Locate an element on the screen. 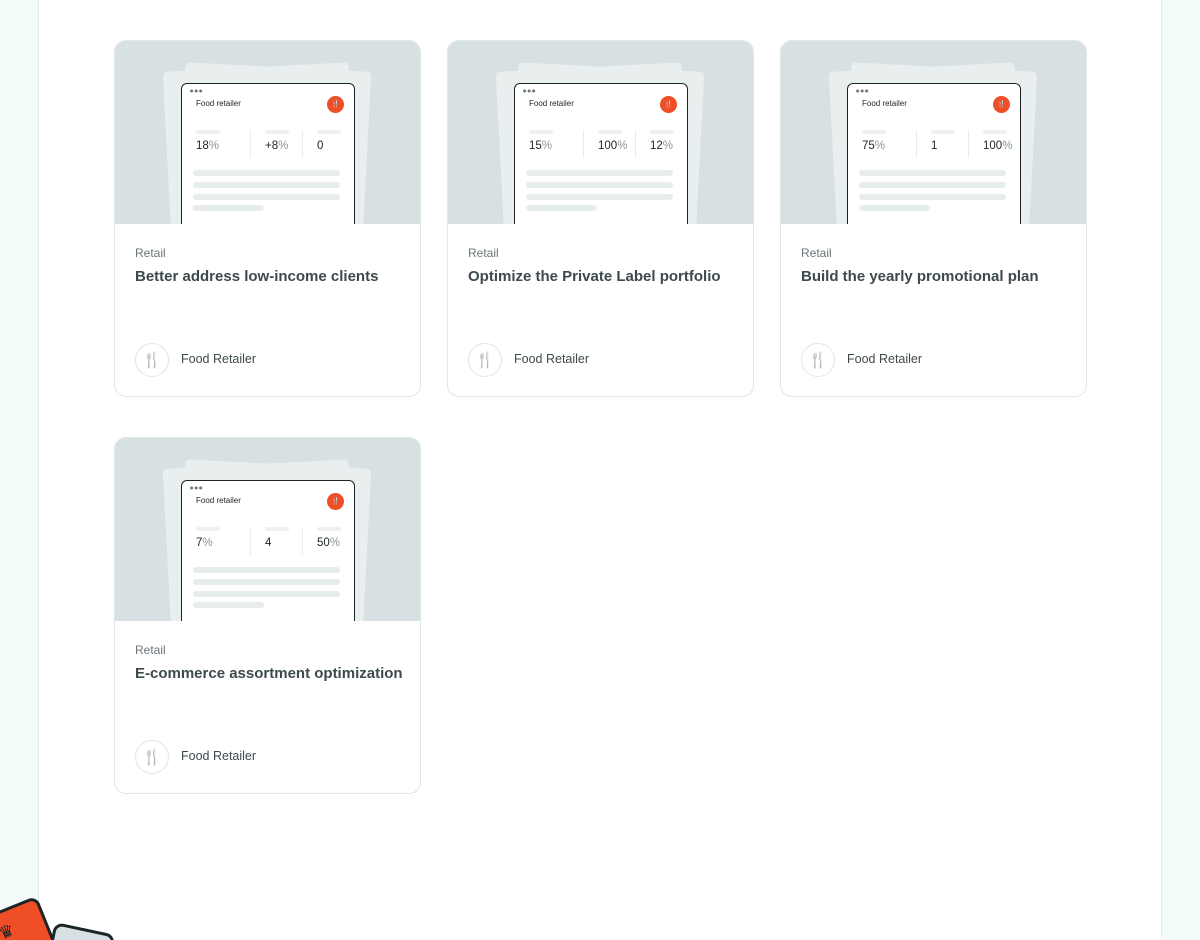  mockup-stats: 75% 1 100% is located at coordinates (935, 144).